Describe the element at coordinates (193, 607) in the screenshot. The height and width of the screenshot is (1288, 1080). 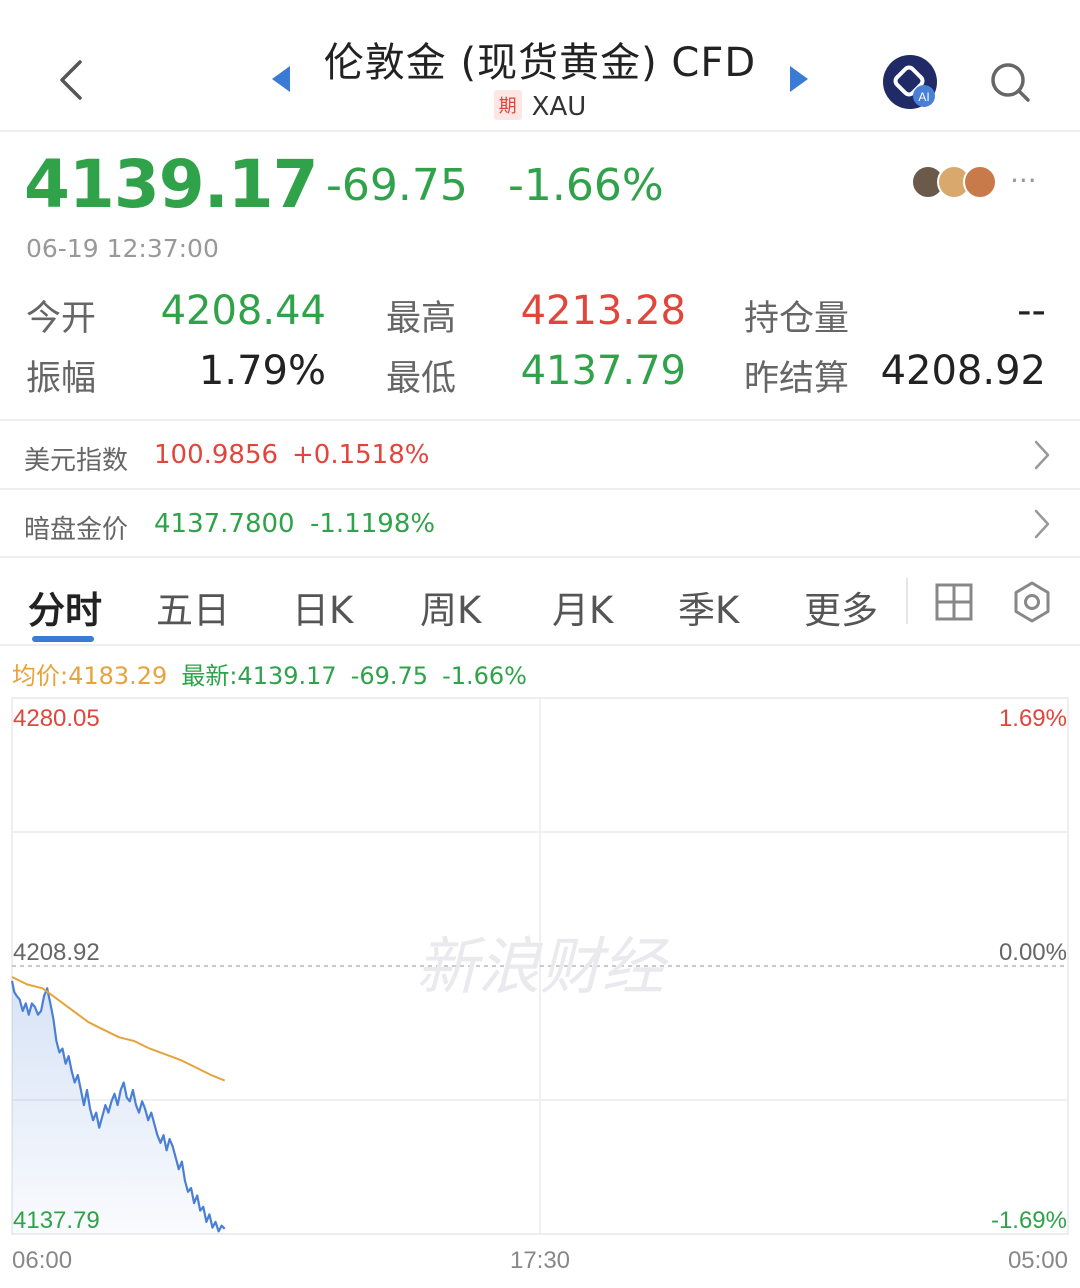
I see `tab-five-day: 五日` at that location.